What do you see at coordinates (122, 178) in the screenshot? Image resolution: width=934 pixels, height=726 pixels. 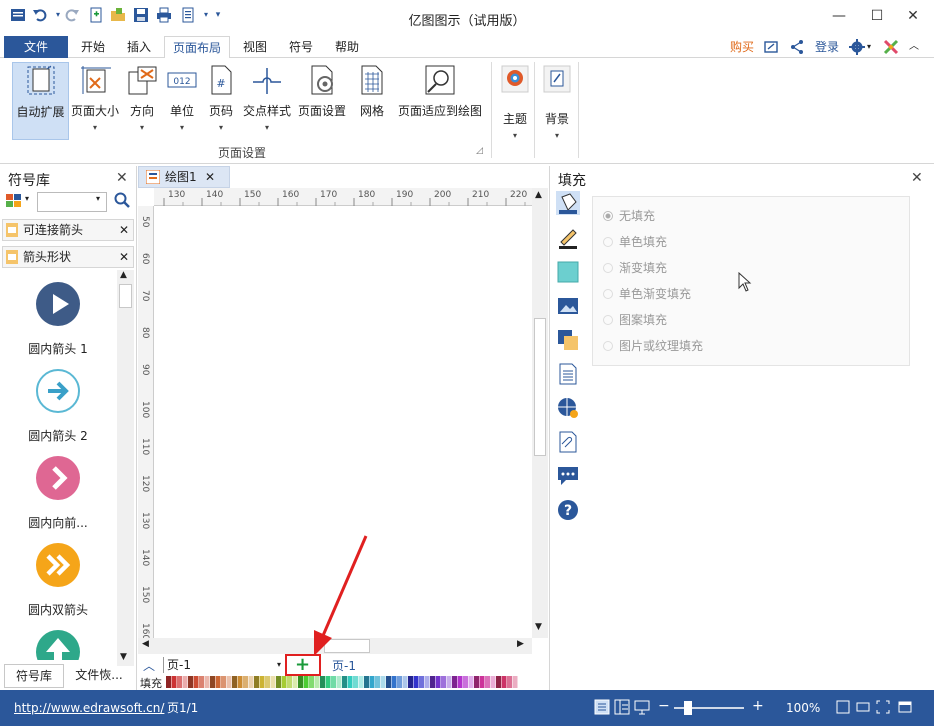 I see `close-library-icon: ✕` at bounding box center [122, 178].